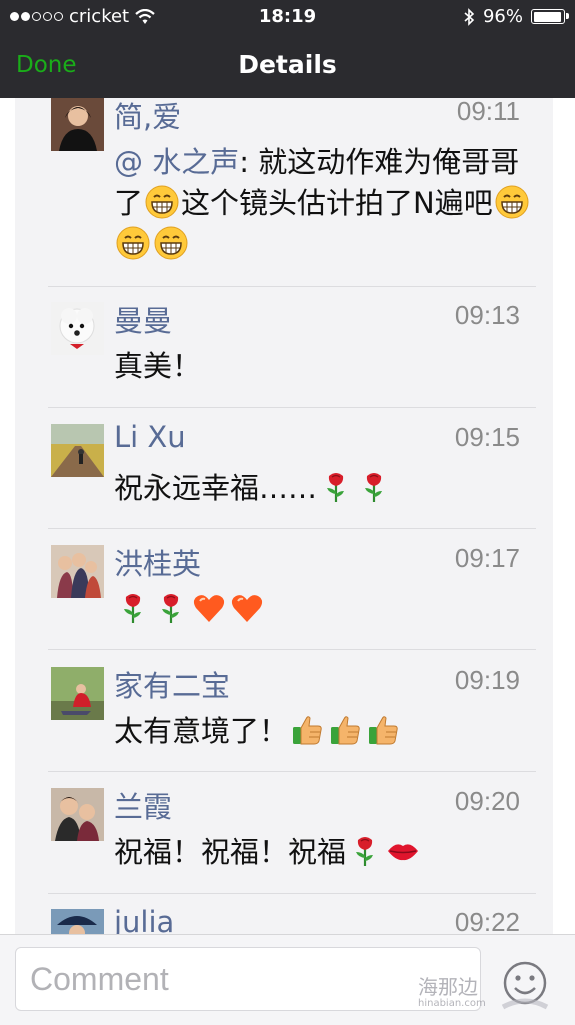 The width and height of the screenshot is (575, 1025). Describe the element at coordinates (176, 162) in the screenshot. I see `mention-link: @ 水之声` at that location.